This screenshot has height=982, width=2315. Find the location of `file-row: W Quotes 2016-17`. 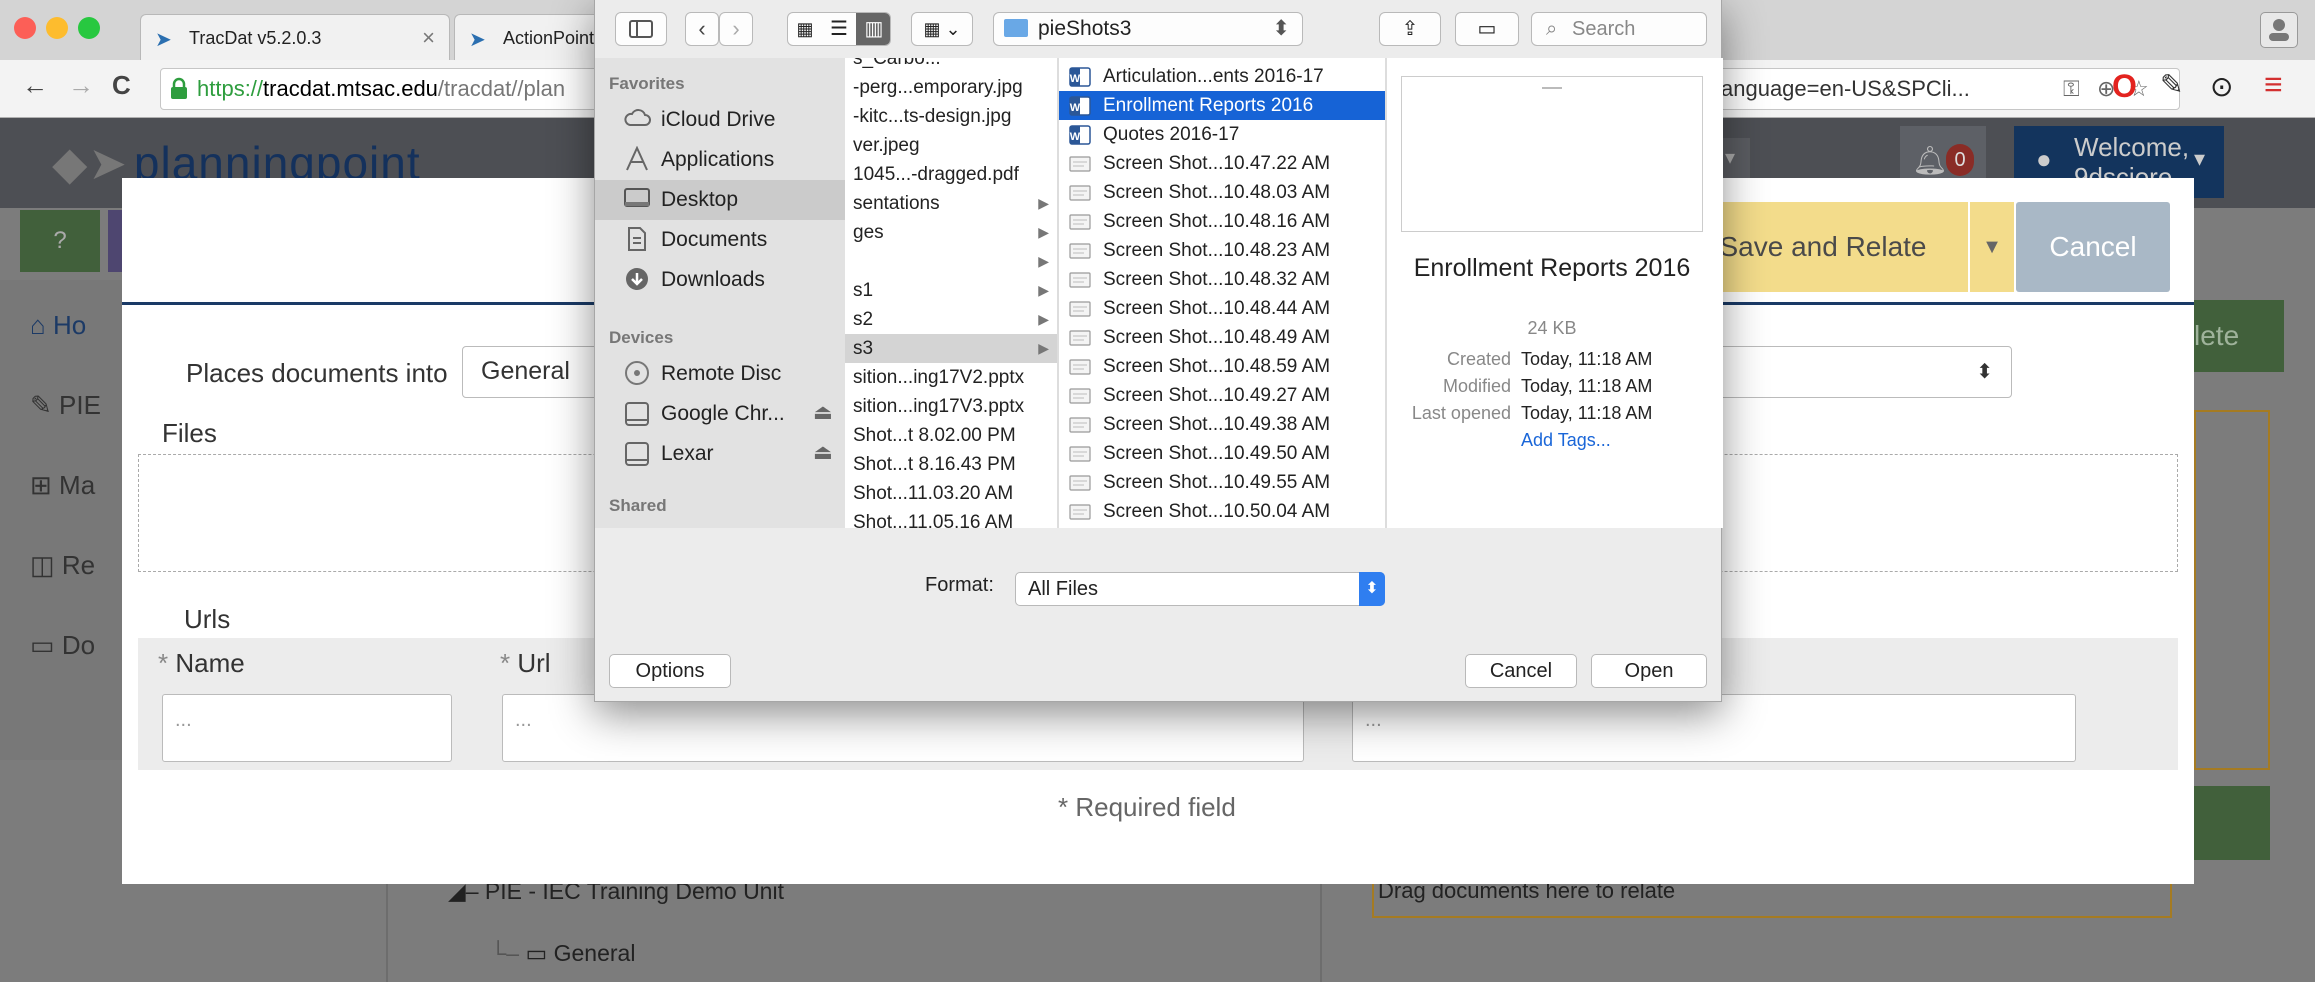

file-row: W Quotes 2016-17 is located at coordinates (1222, 134).